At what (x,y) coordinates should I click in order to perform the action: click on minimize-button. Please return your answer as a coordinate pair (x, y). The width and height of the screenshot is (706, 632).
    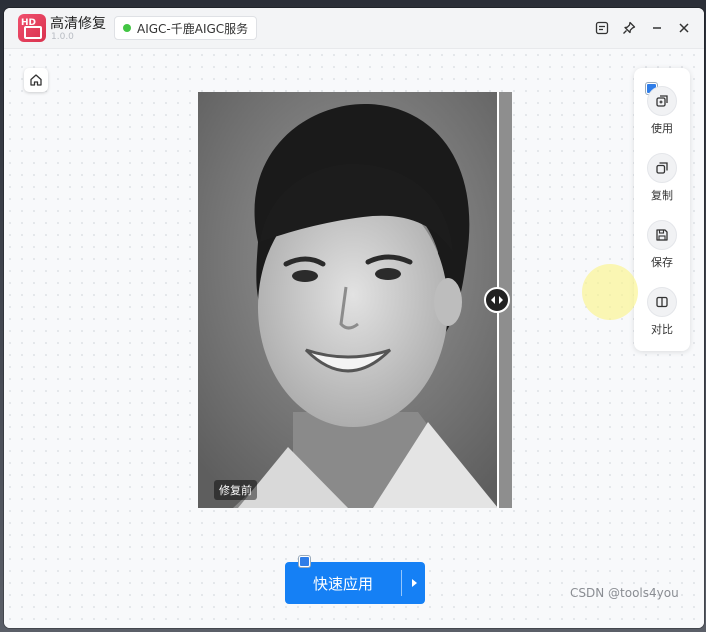
    Looking at the image, I should click on (657, 28).